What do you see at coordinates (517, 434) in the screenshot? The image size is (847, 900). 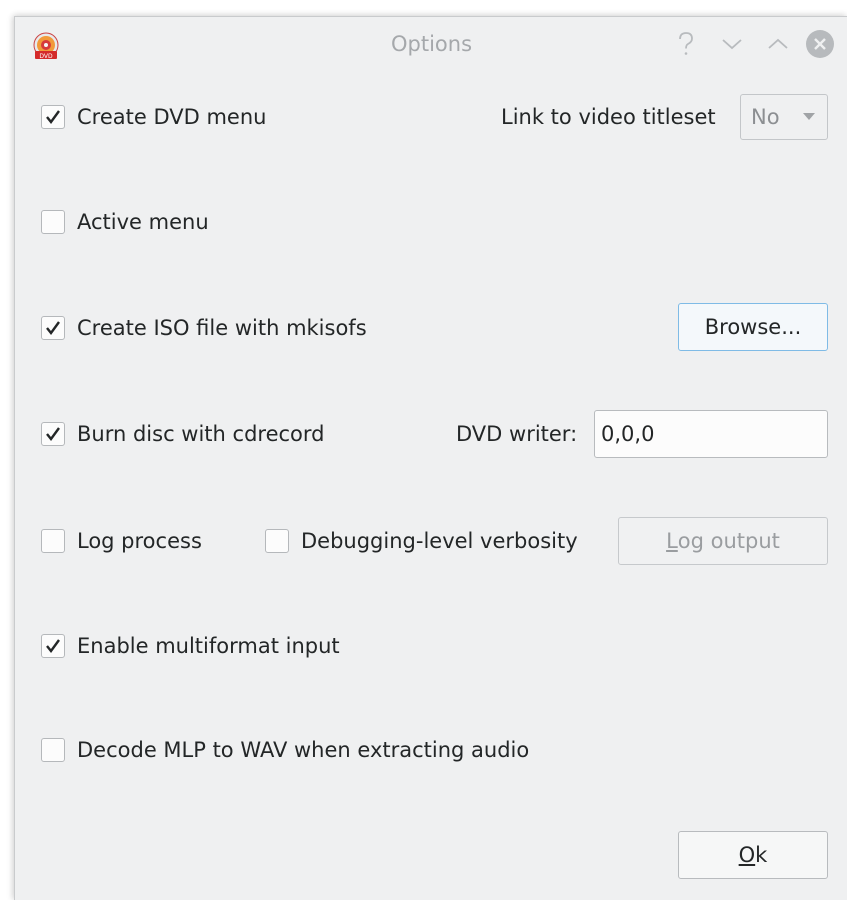 I see `dvd-writer-label: DVD writer:` at bounding box center [517, 434].